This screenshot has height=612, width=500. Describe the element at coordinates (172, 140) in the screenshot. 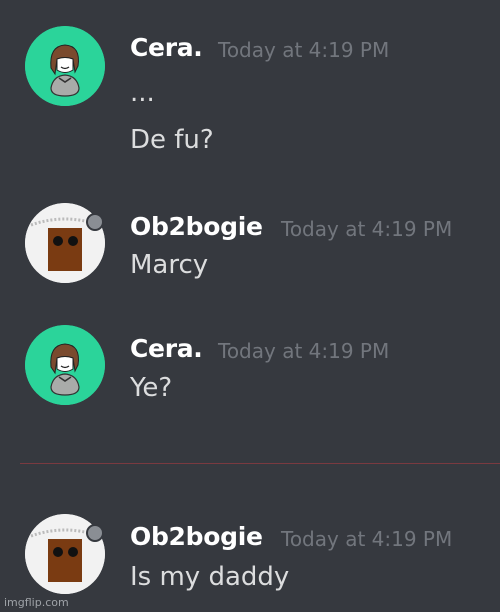

I see `message-text: De fu?` at that location.